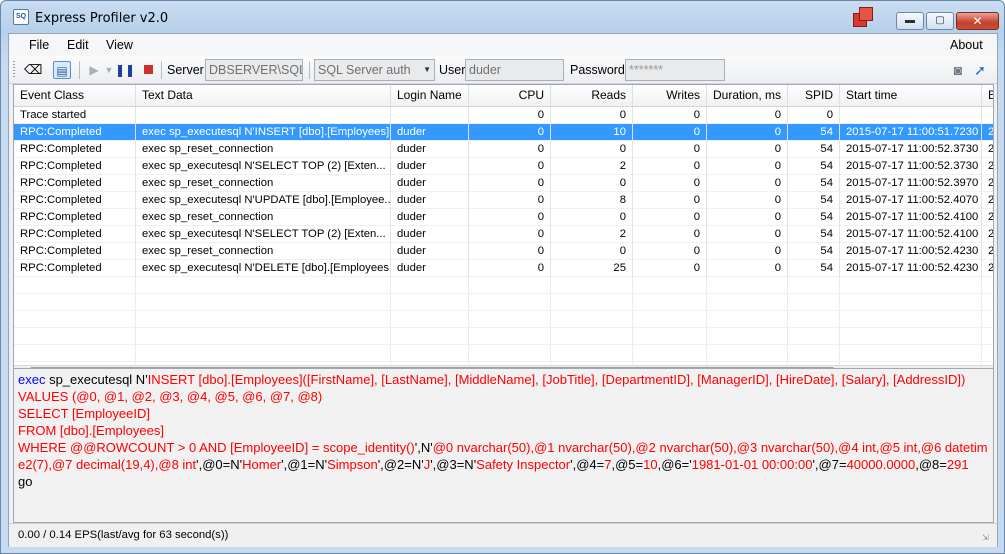 The height and width of the screenshot is (554, 1005). What do you see at coordinates (33, 70) in the screenshot?
I see `eraser-icon: ⌫` at bounding box center [33, 70].